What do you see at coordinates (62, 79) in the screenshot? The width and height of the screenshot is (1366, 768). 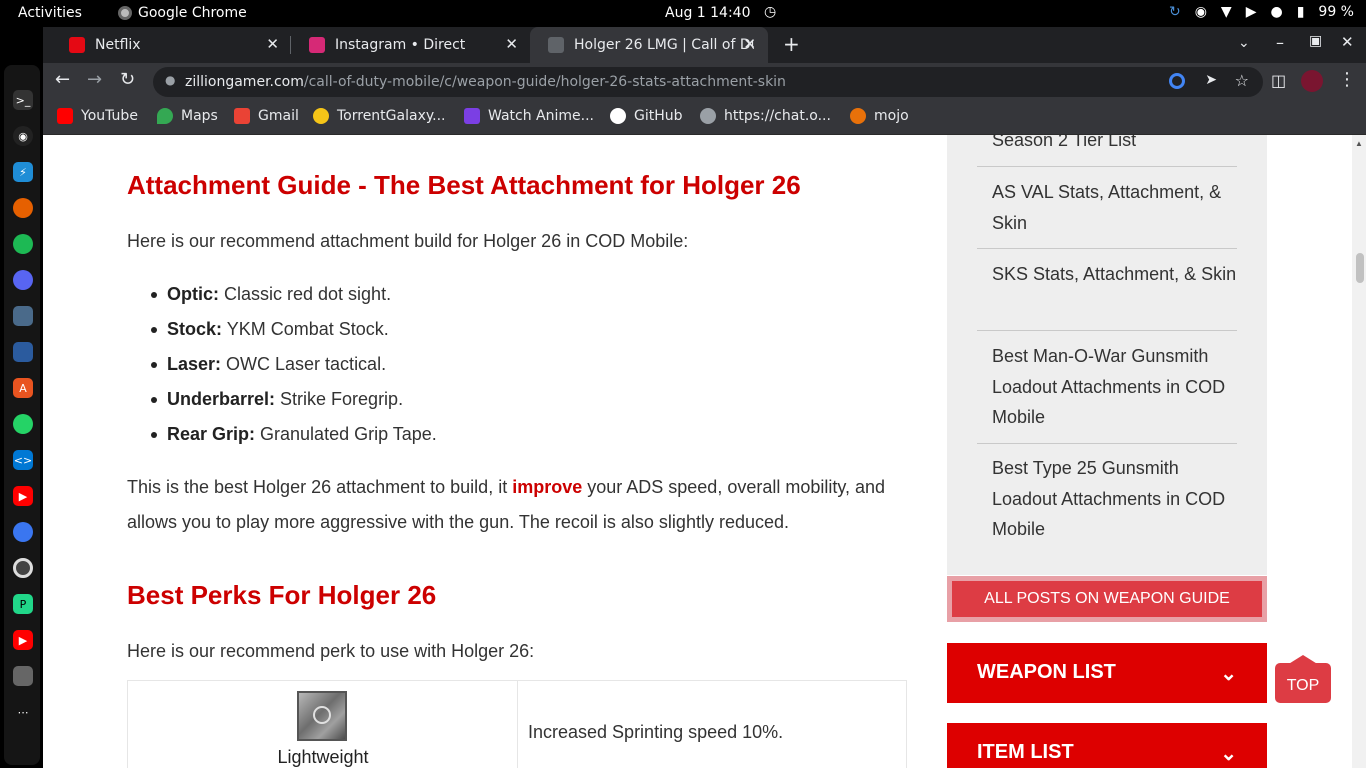 I see `back-icon: ←` at bounding box center [62, 79].